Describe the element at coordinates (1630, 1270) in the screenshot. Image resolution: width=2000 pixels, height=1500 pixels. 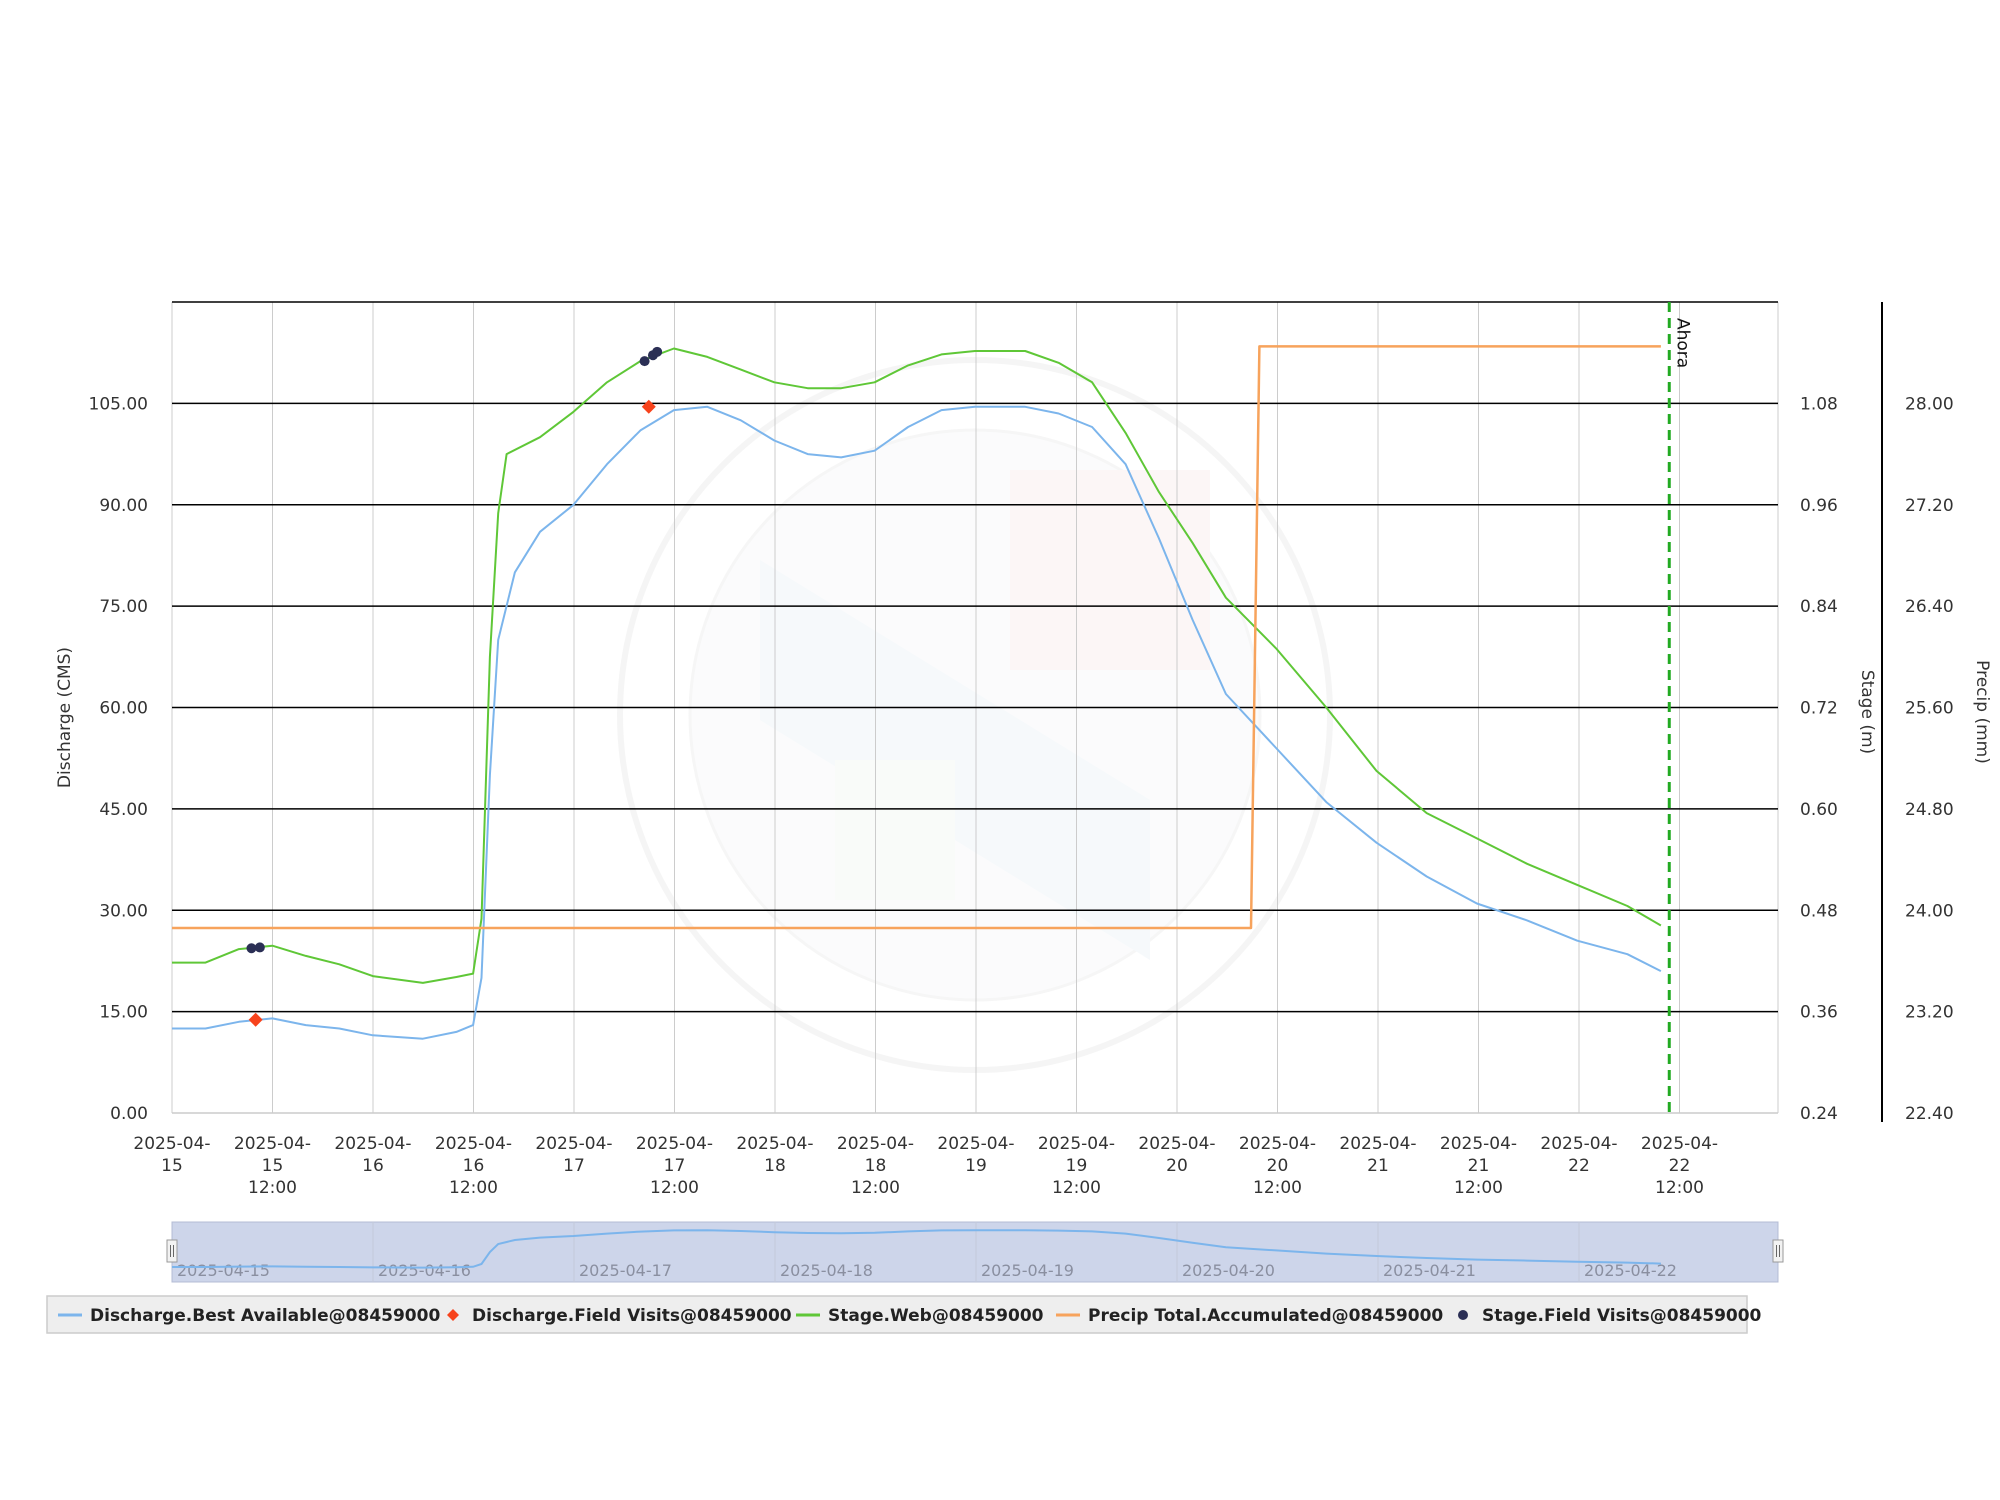
I see `navigator-tick-label: 2025-04-22` at that location.